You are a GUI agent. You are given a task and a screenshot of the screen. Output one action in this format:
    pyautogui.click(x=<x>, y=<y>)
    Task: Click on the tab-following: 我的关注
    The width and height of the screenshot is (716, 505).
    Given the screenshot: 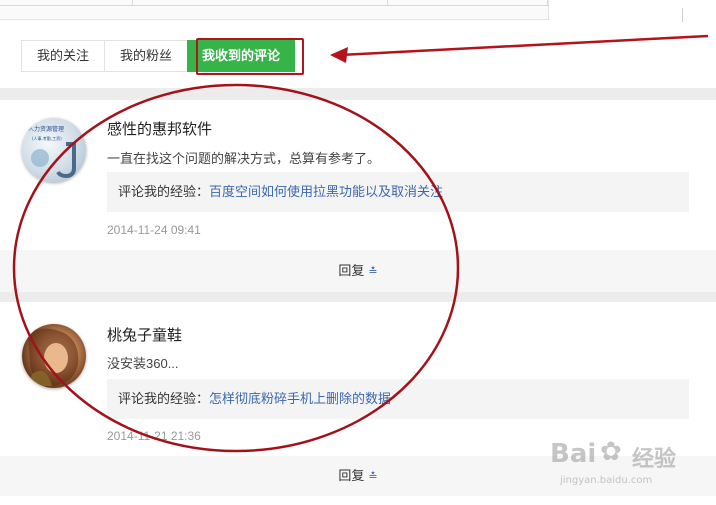 What is the action you would take?
    pyautogui.click(x=63, y=56)
    